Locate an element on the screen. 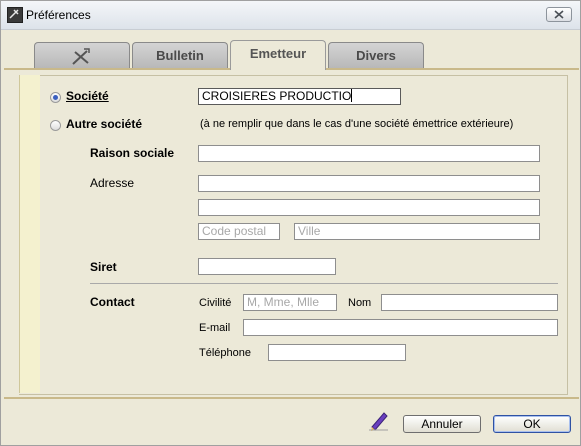 The image size is (581, 446). company-field: CROISIERES PRODUCTIO is located at coordinates (299, 96).